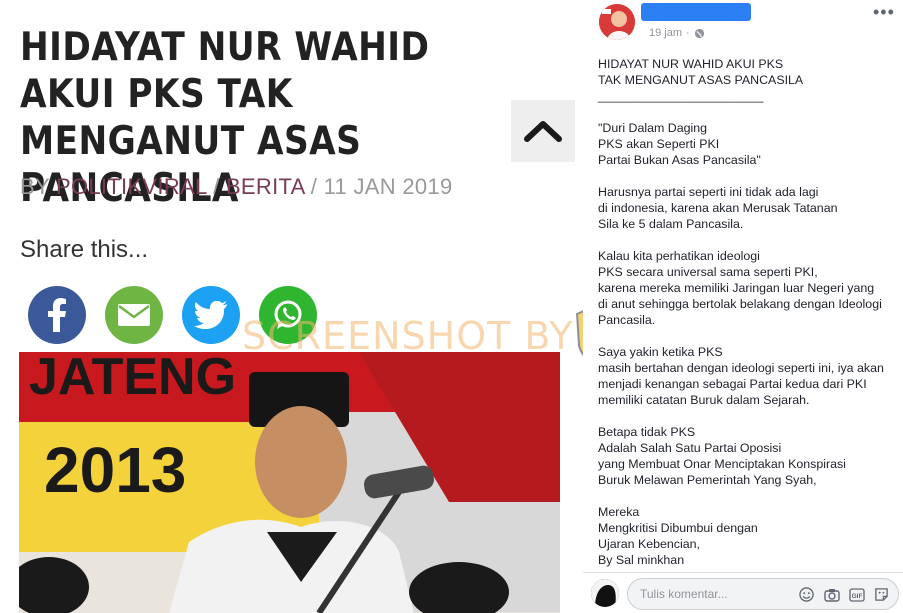 This screenshot has height=613, width=903. I want to click on camera-icon, so click(831, 594).